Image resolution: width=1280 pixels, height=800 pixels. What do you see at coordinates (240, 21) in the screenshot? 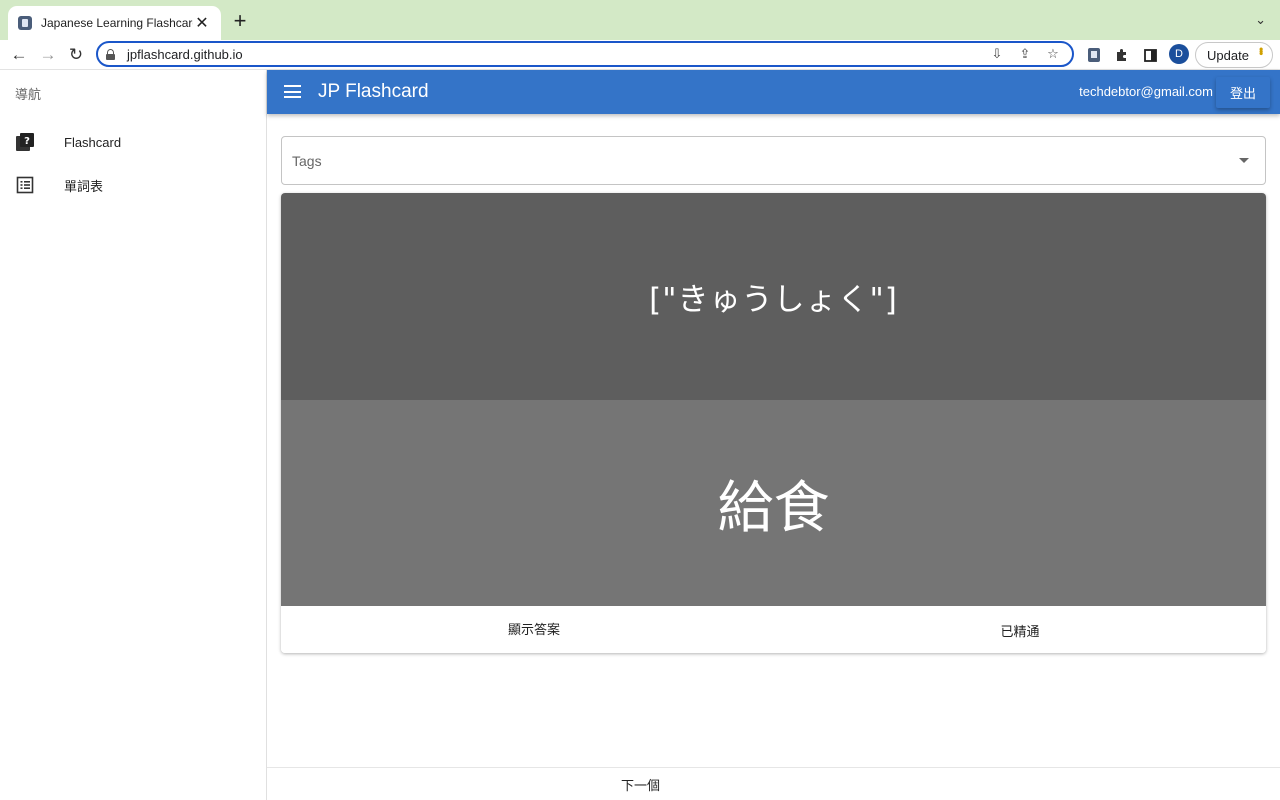
I see `new-tab-button: +` at bounding box center [240, 21].